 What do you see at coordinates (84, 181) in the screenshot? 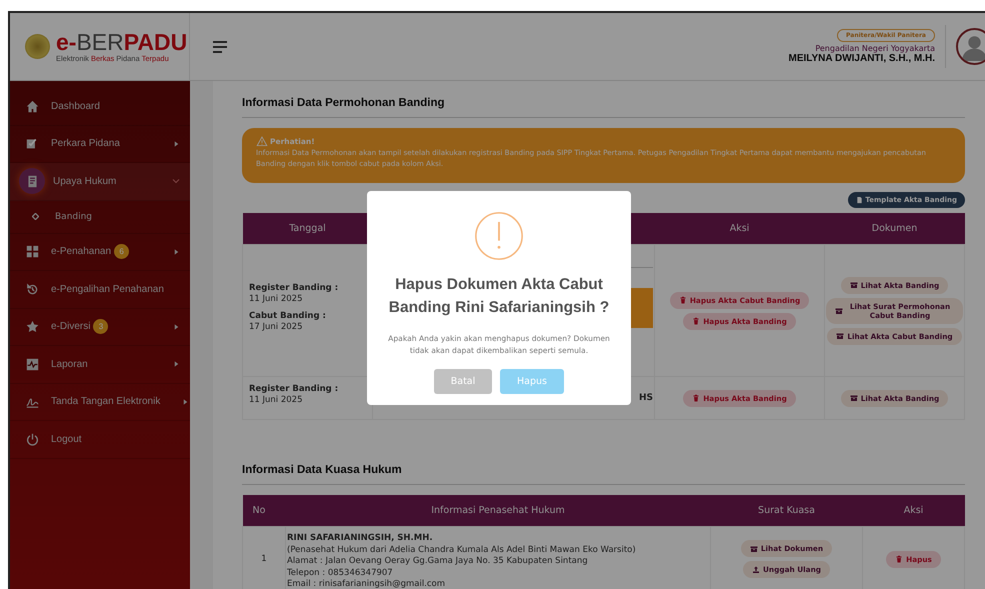
I see `sidebar-label: Upaya Hukum` at bounding box center [84, 181].